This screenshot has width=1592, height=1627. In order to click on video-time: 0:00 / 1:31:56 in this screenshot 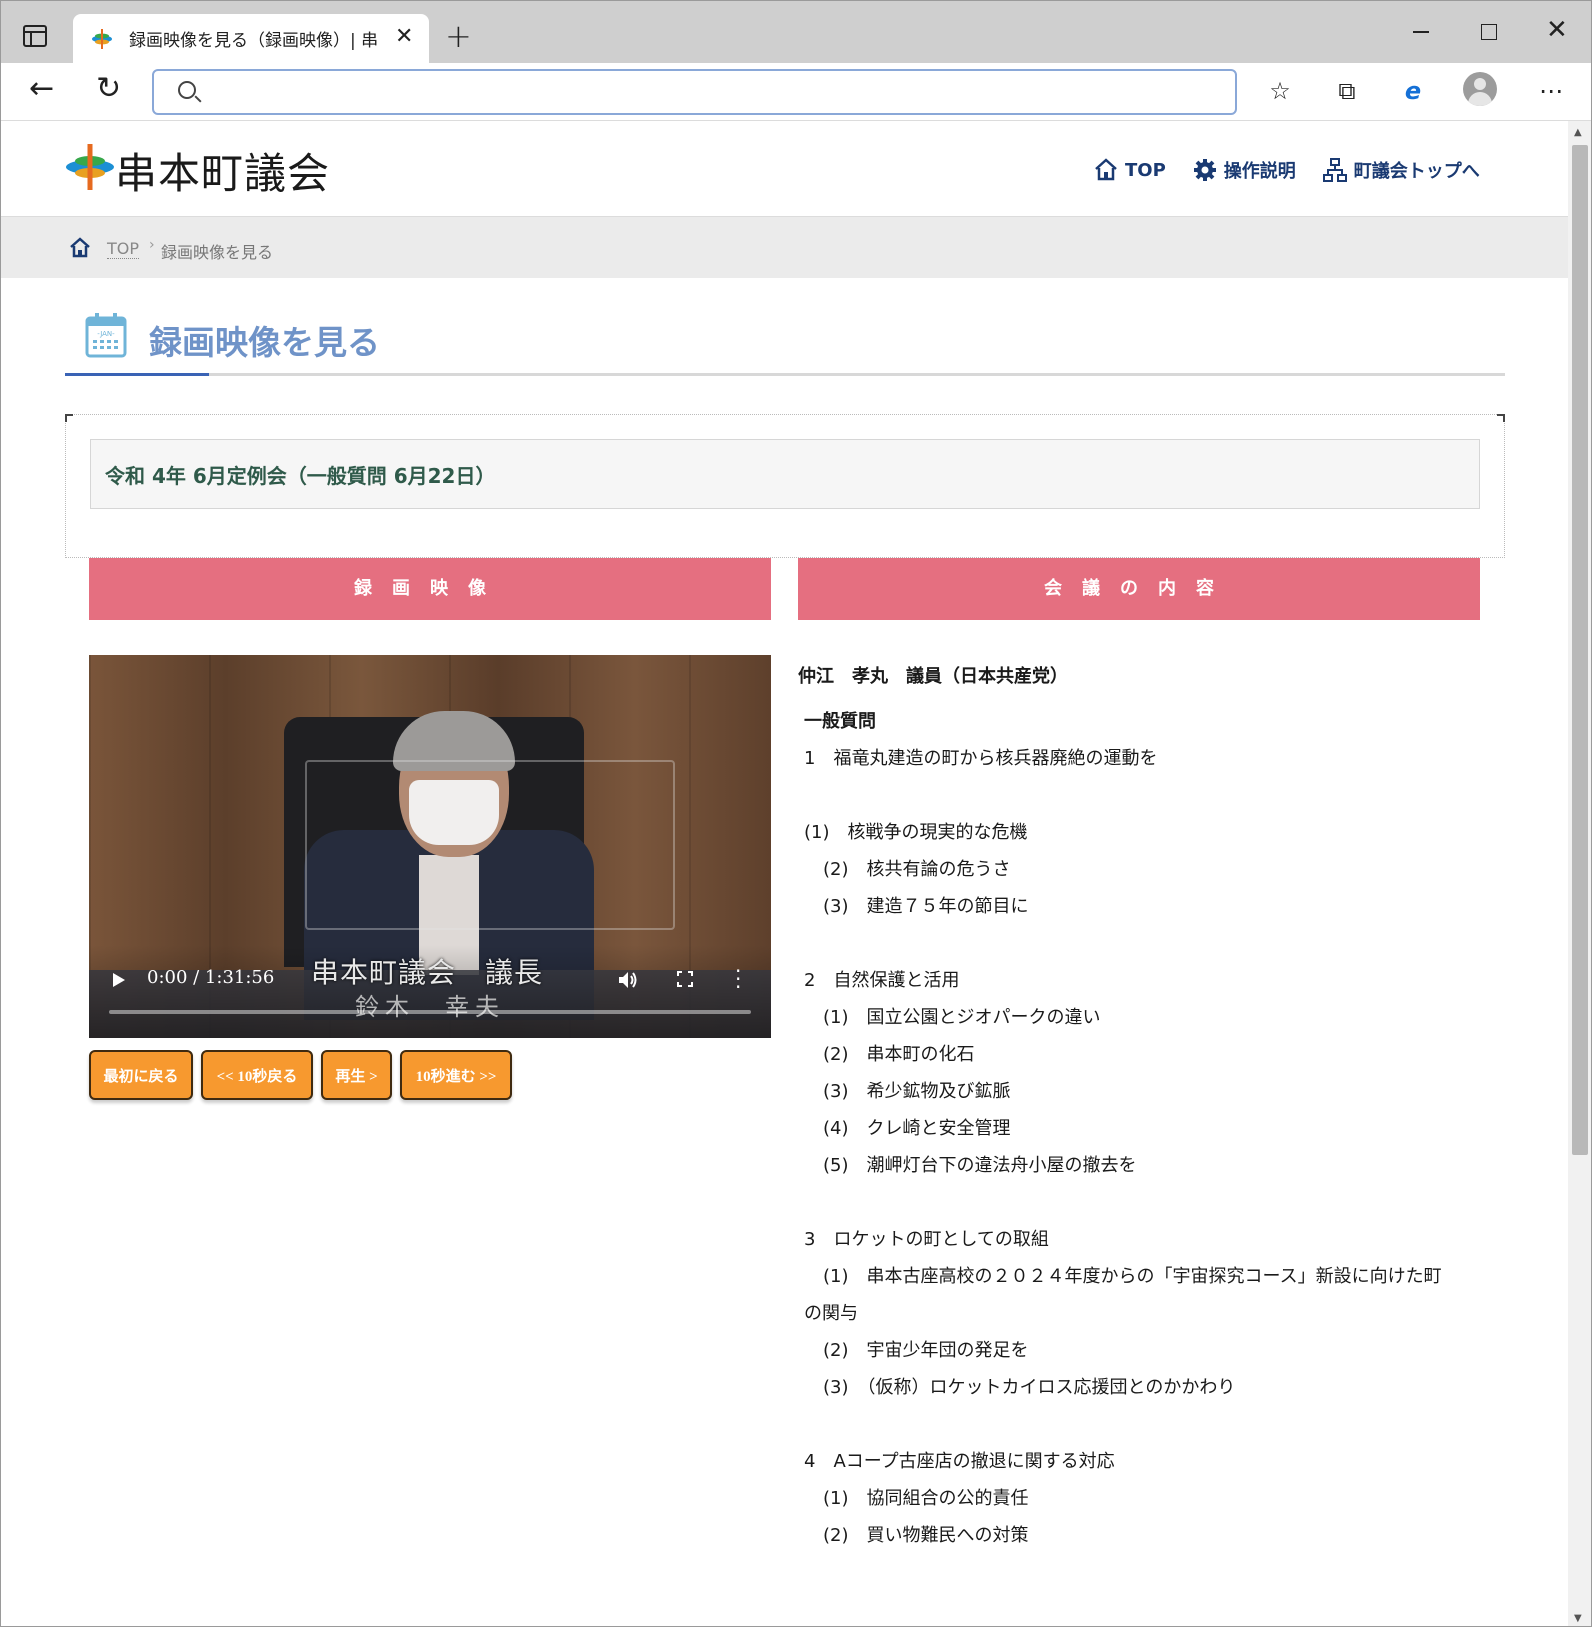, I will do `click(211, 977)`.